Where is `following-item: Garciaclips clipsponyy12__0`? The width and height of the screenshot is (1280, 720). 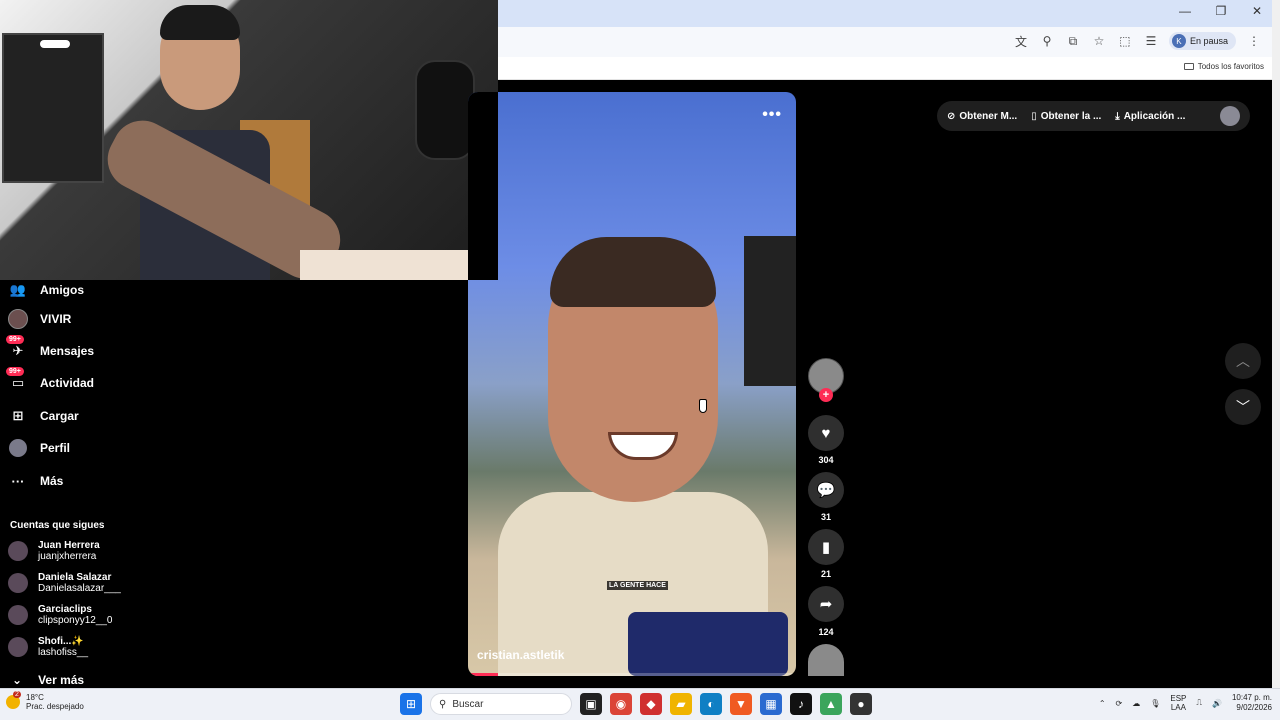 following-item: Garciaclips clipsponyy12__0 is located at coordinates (60, 615).